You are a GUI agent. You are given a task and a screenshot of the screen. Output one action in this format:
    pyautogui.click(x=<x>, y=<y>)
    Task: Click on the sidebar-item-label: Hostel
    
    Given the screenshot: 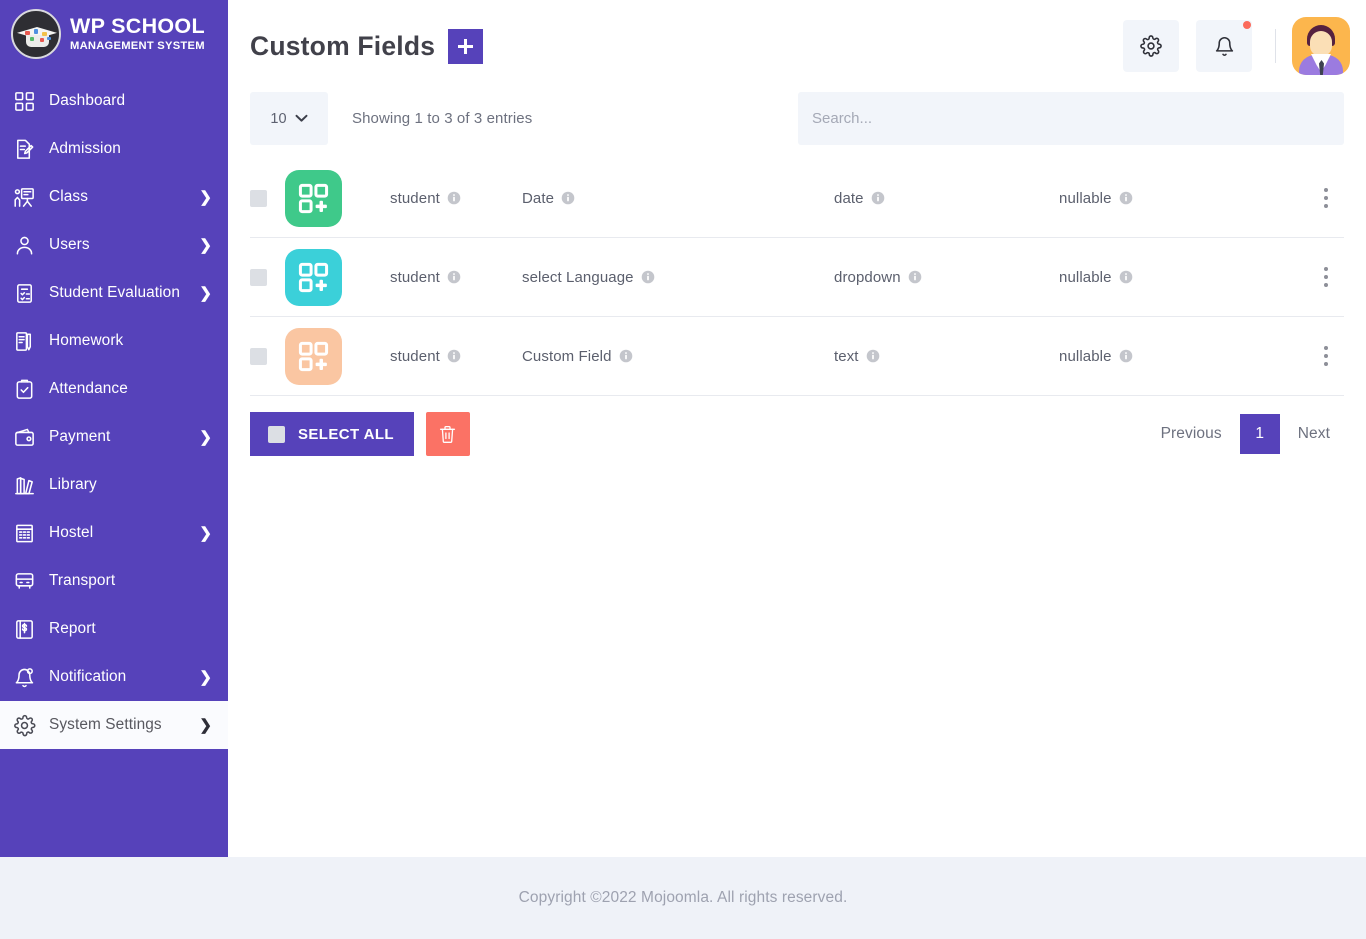 What is the action you would take?
    pyautogui.click(x=71, y=532)
    